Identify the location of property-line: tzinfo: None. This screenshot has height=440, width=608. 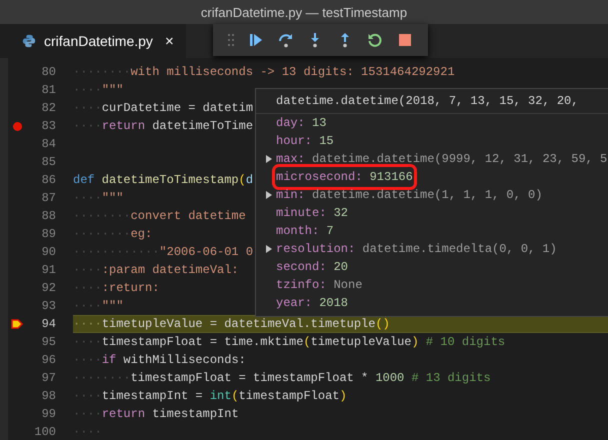
(319, 285).